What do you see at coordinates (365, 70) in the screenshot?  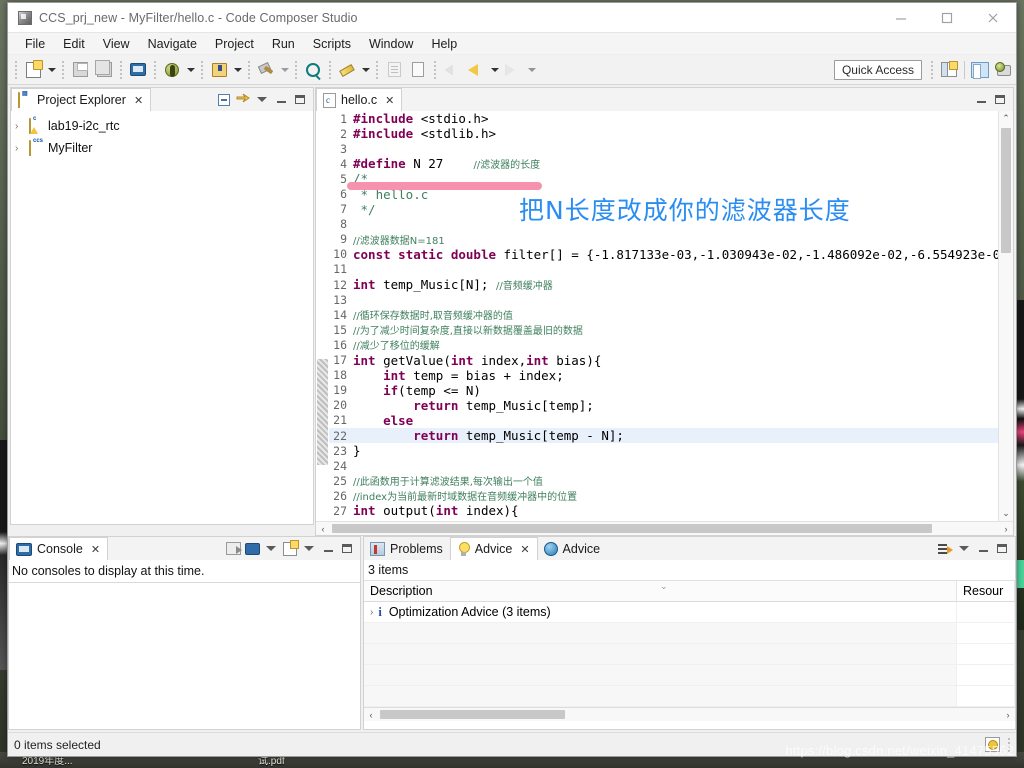 I see `marker-dropdown-icon` at bounding box center [365, 70].